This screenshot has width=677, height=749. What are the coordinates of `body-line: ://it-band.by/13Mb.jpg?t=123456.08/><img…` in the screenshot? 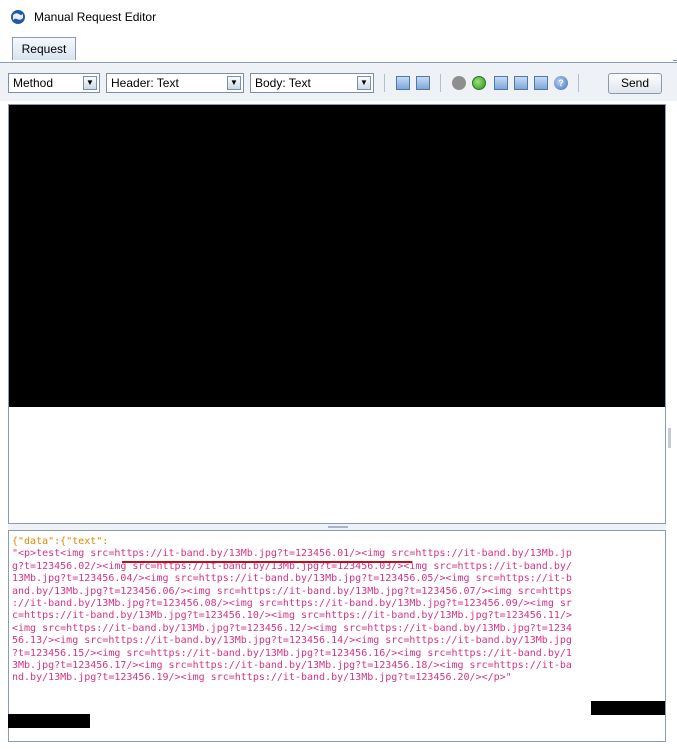 It's located at (292, 604).